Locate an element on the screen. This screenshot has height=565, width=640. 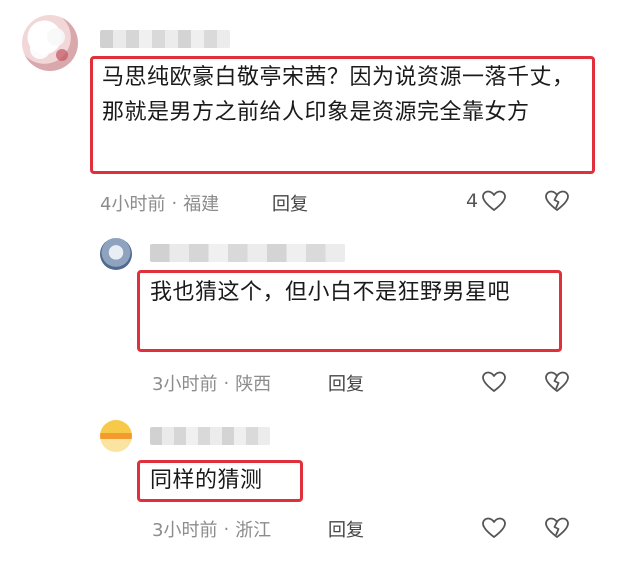
comment-text: 我也猜这个，但小白不是狂野男星吧 is located at coordinates (330, 292).